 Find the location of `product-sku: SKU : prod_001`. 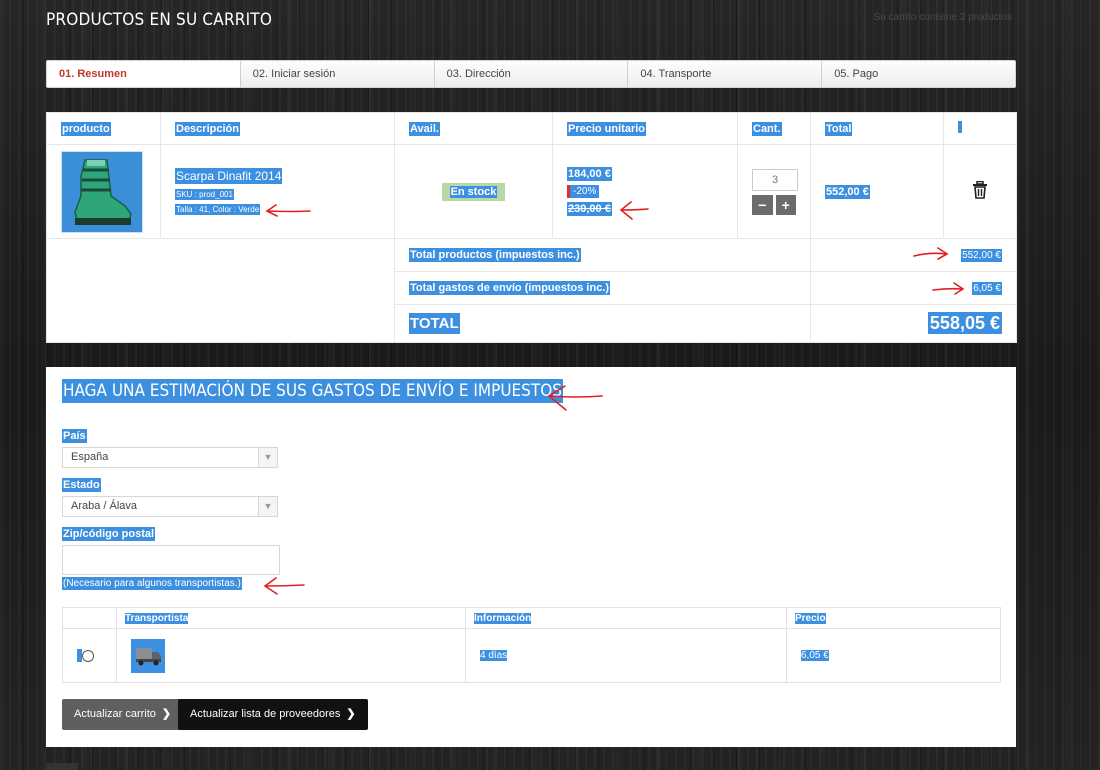

product-sku: SKU : prod_001 is located at coordinates (204, 194).